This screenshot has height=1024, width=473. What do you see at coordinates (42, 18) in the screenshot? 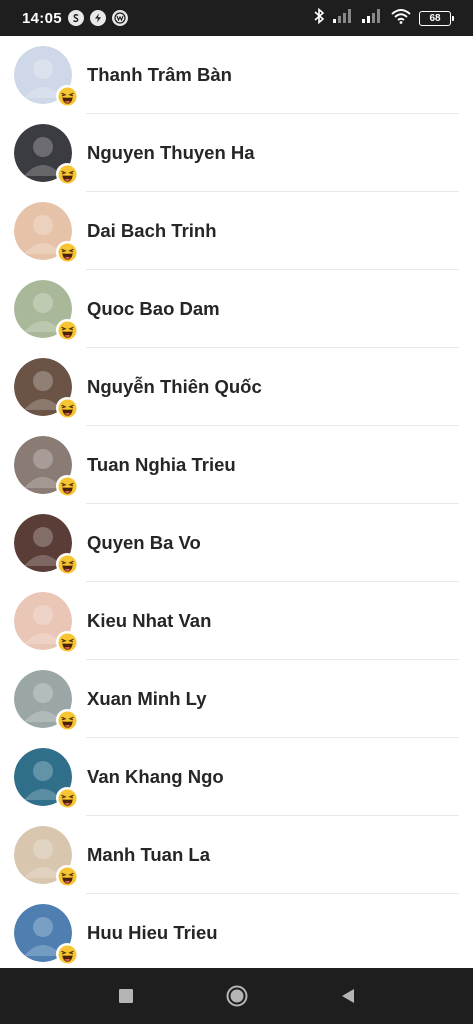
I see `status-time: 14:05` at bounding box center [42, 18].